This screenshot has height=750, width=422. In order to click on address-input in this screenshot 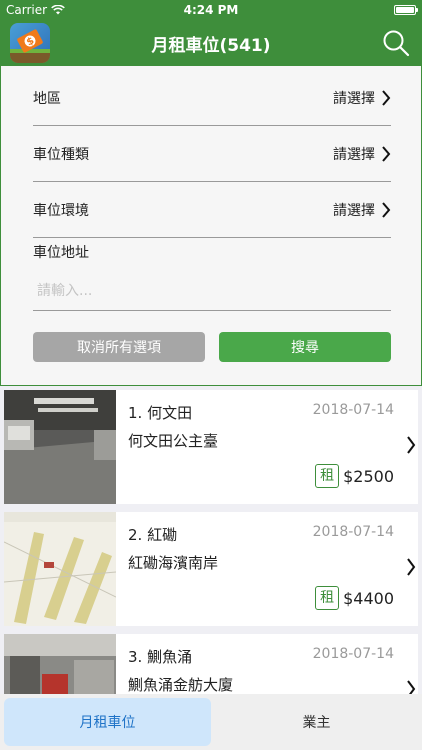, I will do `click(212, 291)`.